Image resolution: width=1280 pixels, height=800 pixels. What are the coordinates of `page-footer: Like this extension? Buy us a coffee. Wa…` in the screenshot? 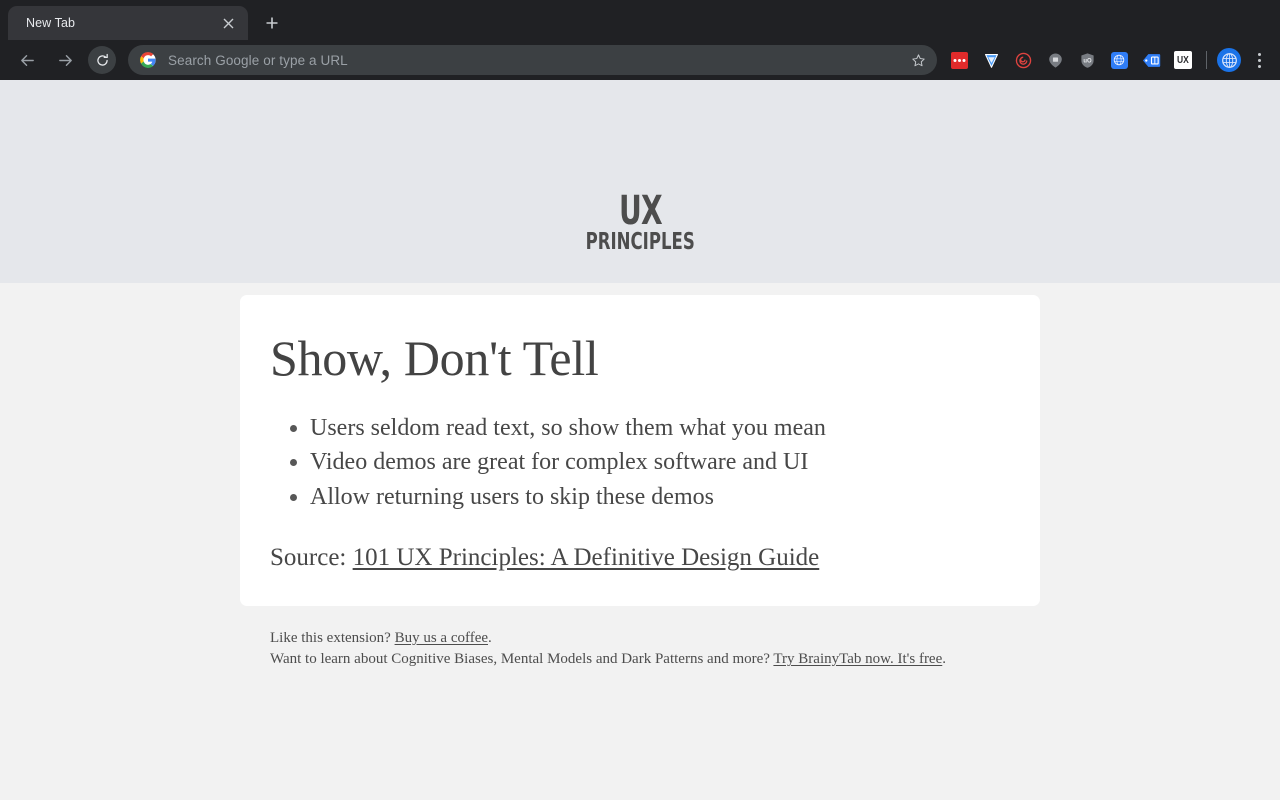 It's located at (608, 649).